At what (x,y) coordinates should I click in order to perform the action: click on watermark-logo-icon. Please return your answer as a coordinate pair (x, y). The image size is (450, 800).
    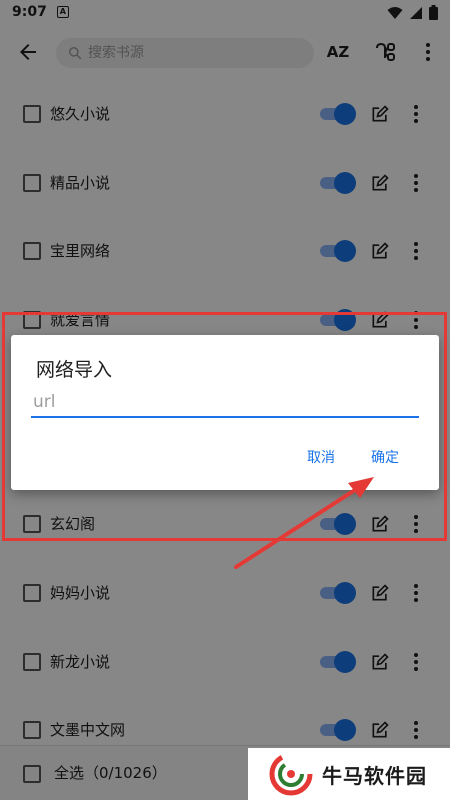
    Looking at the image, I should click on (291, 774).